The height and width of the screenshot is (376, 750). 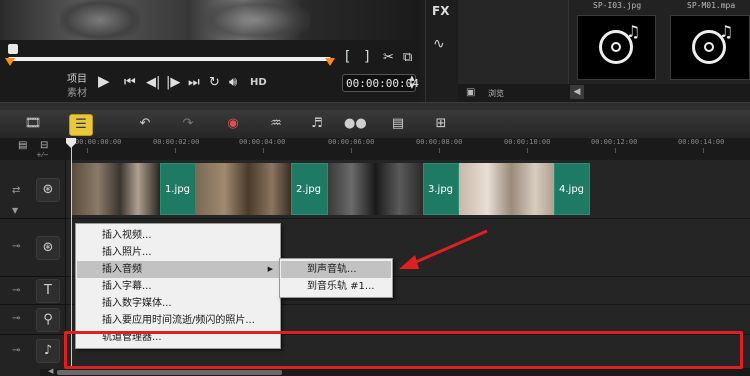 I want to click on trim-end-handle, so click(x=330, y=62).